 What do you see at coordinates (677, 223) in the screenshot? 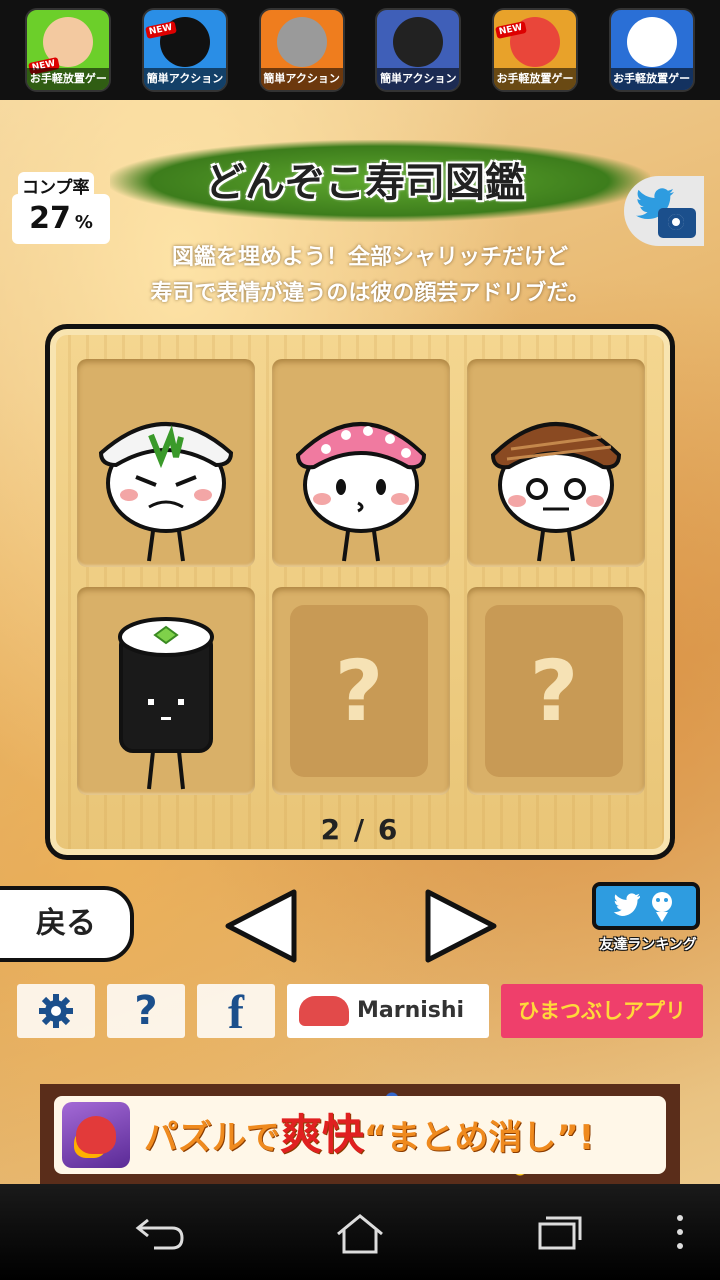
I see `camera-icon` at bounding box center [677, 223].